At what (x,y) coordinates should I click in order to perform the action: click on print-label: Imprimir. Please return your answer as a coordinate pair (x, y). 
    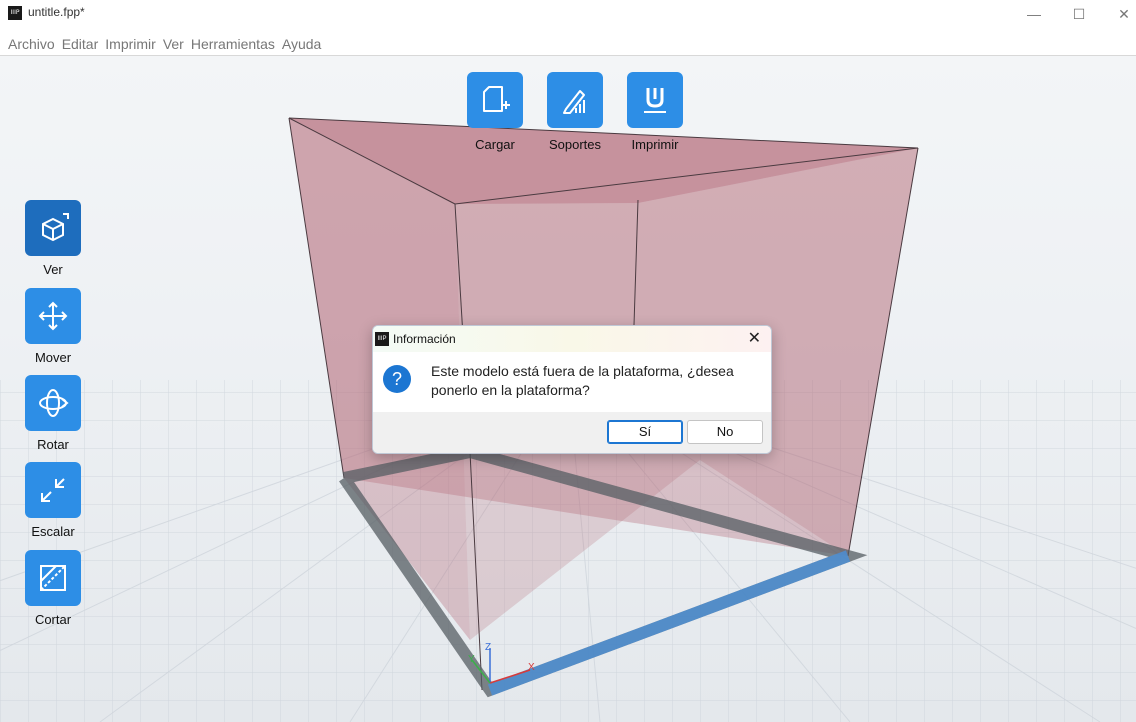
    Looking at the image, I should click on (655, 144).